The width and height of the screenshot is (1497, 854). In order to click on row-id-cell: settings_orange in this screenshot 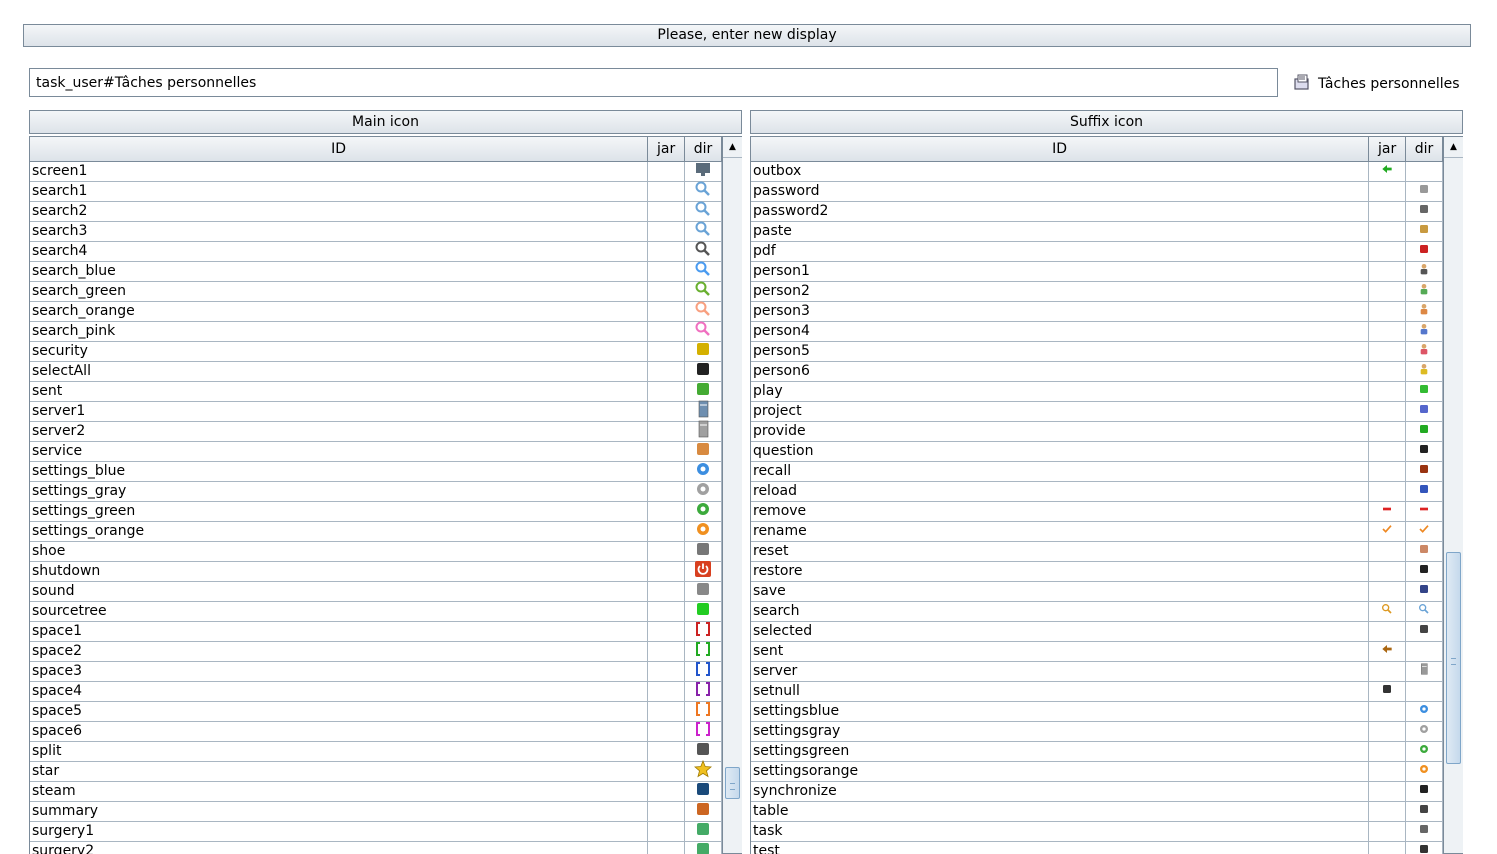, I will do `click(339, 531)`.